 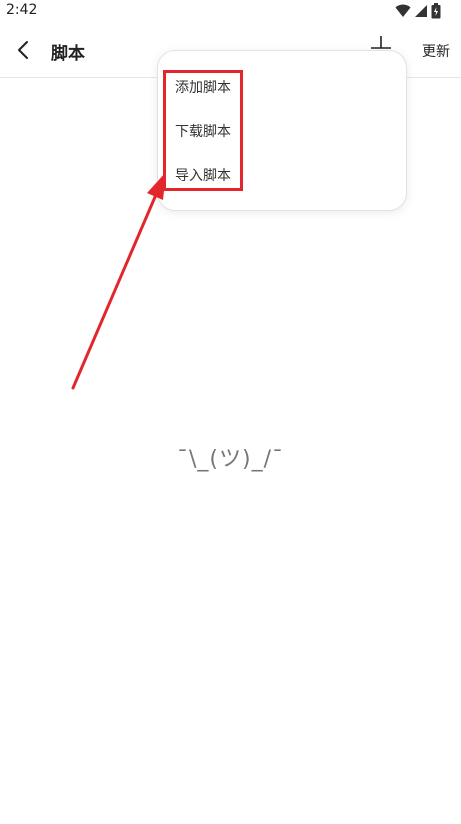 I want to click on update-button: 更新, so click(x=436, y=51).